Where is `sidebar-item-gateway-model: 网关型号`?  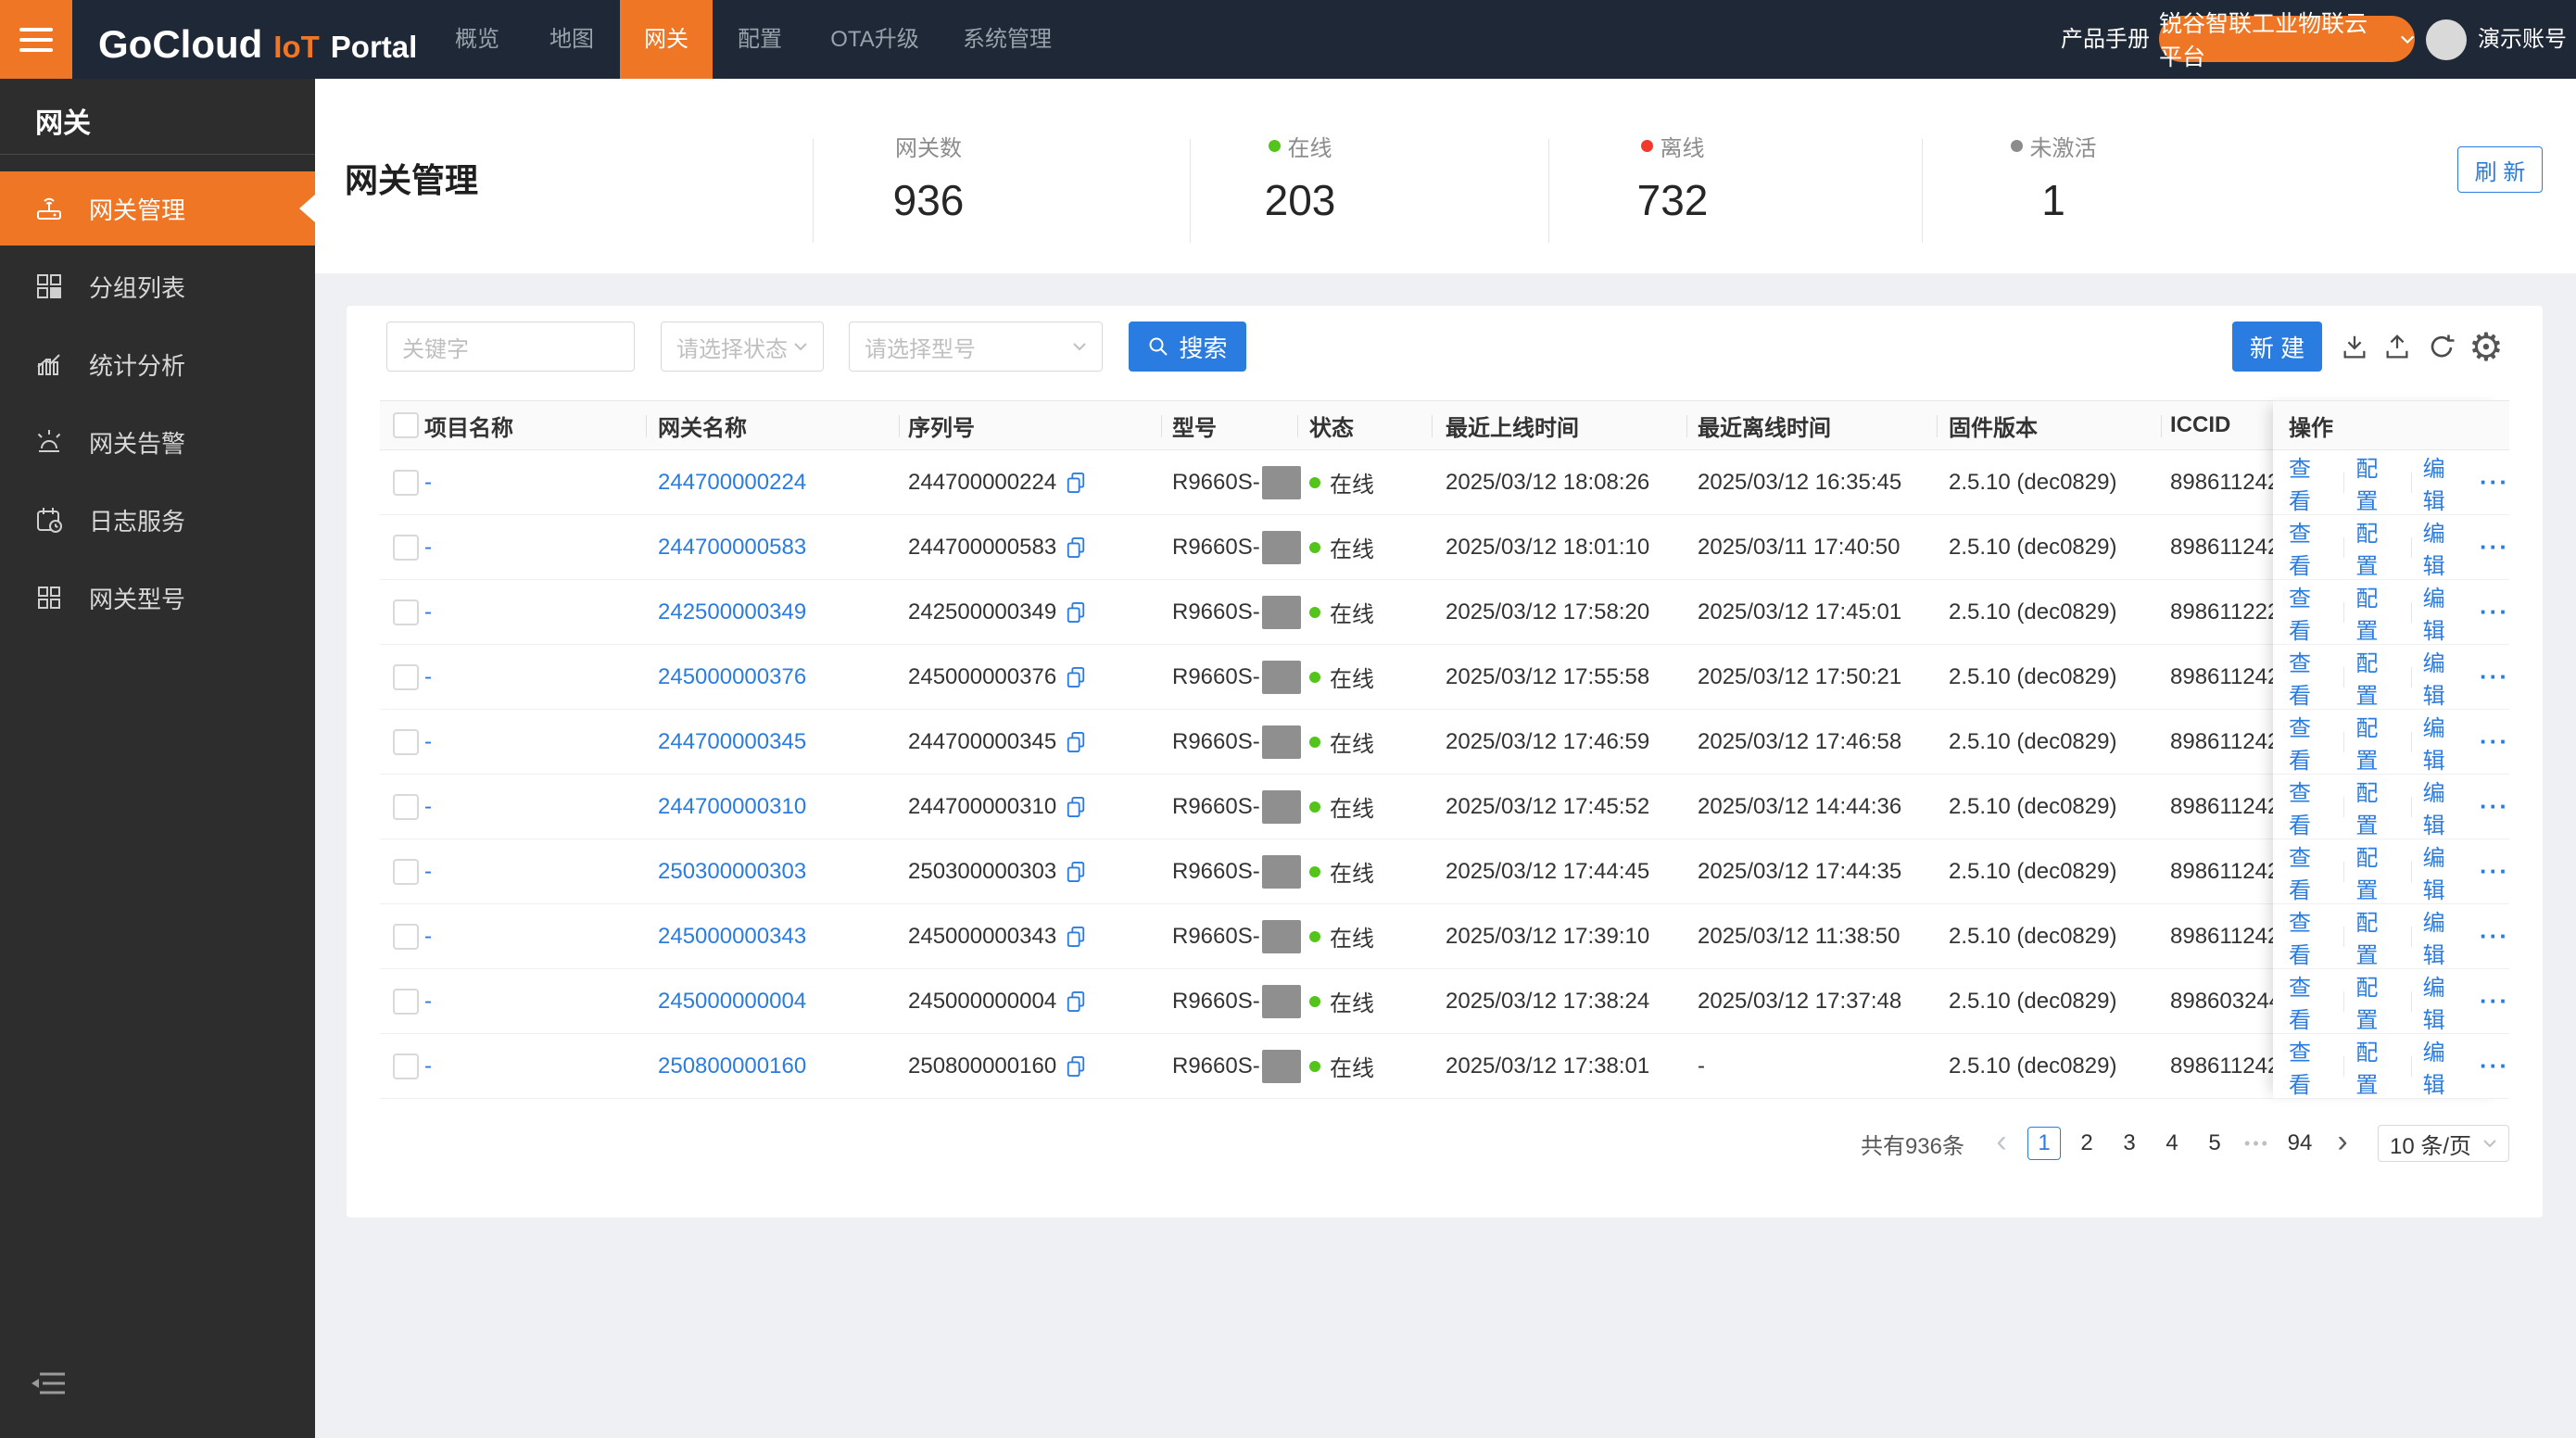 sidebar-item-gateway-model: 网关型号 is located at coordinates (157, 598).